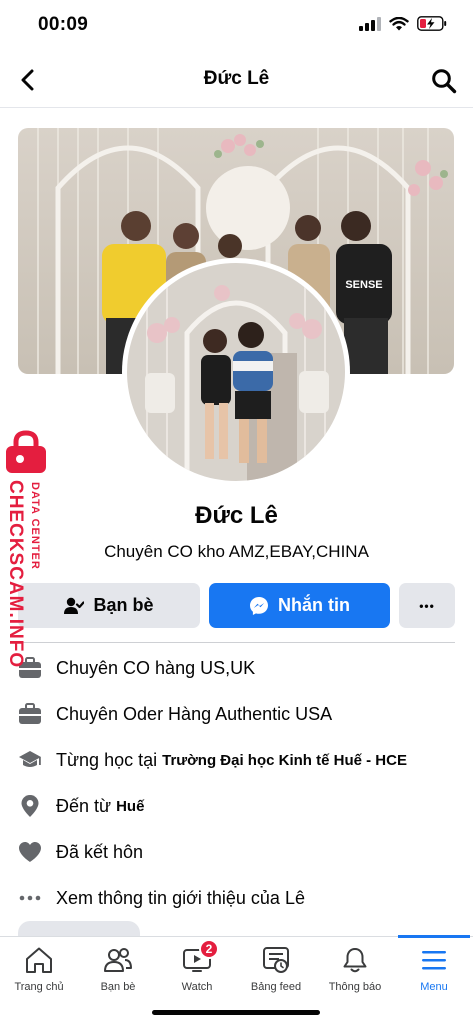 The image size is (473, 1024). I want to click on info-row-relationship: Đã kết hôn, so click(238, 852).